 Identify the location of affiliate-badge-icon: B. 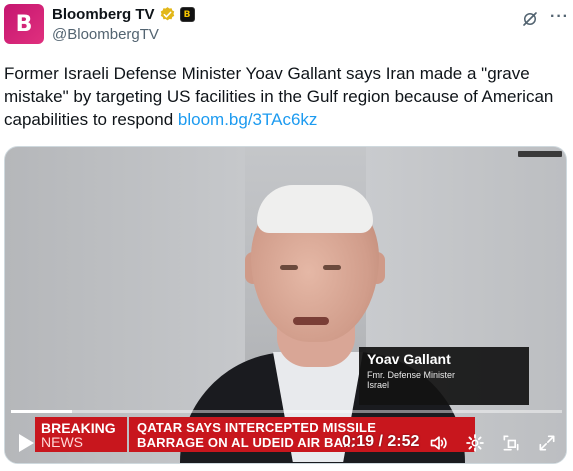
(187, 14).